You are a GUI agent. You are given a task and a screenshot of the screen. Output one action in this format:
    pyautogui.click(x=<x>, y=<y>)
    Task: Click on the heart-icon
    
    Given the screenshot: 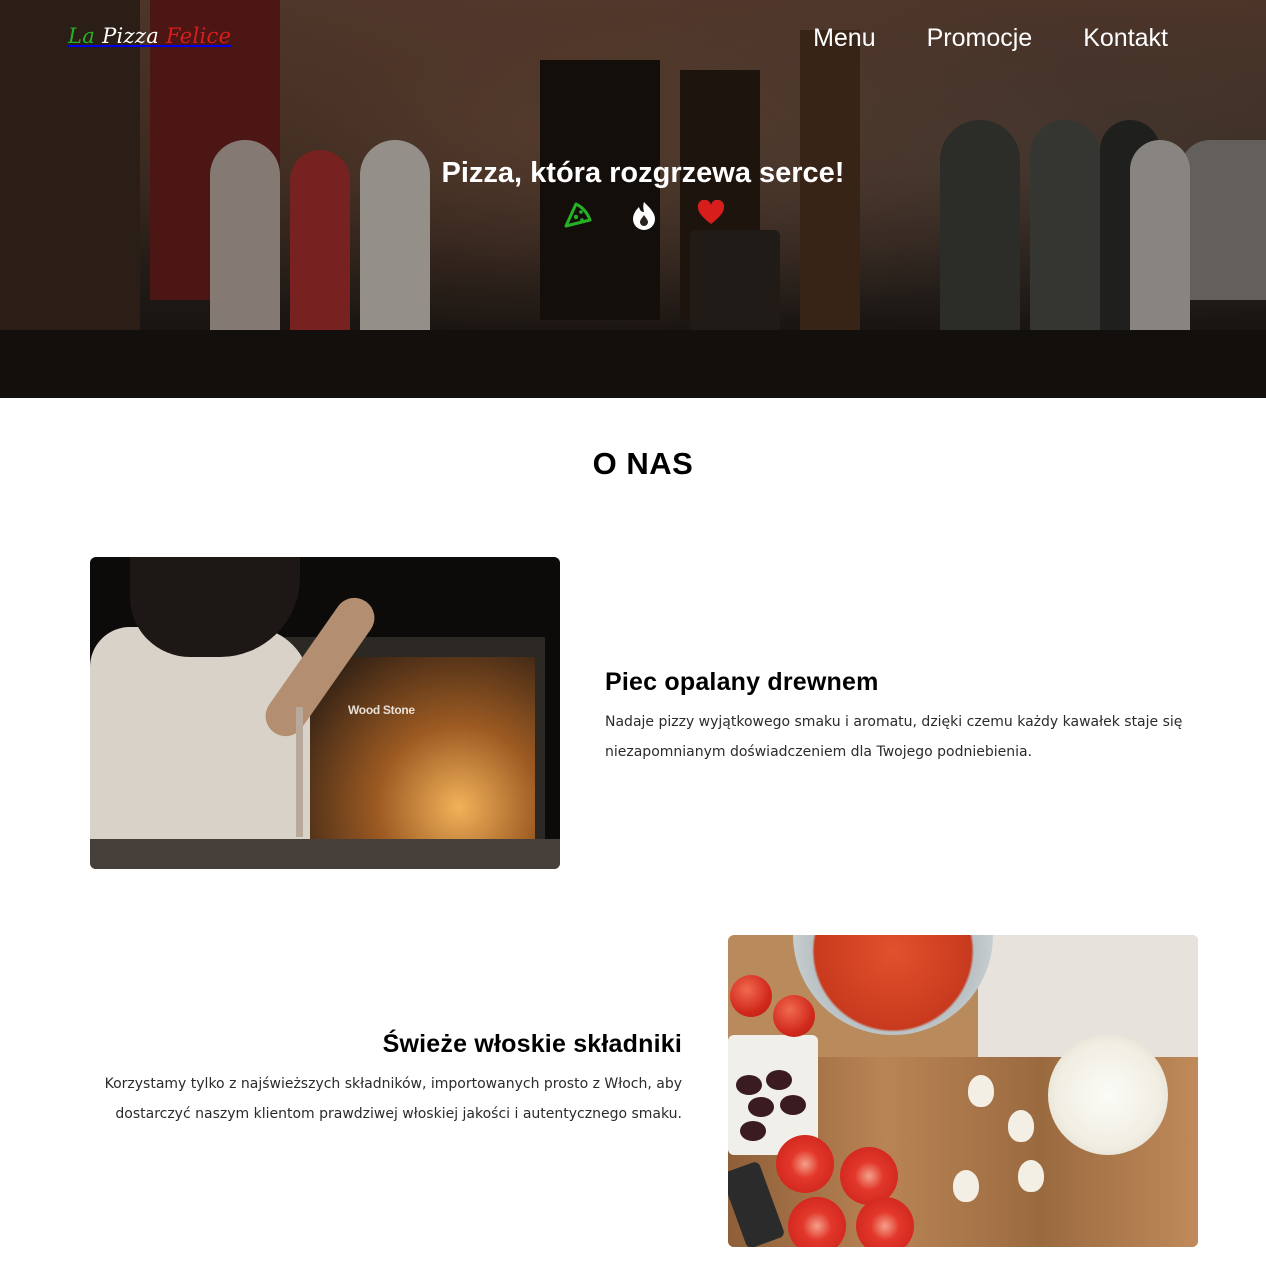 What is the action you would take?
    pyautogui.click(x=711, y=212)
    